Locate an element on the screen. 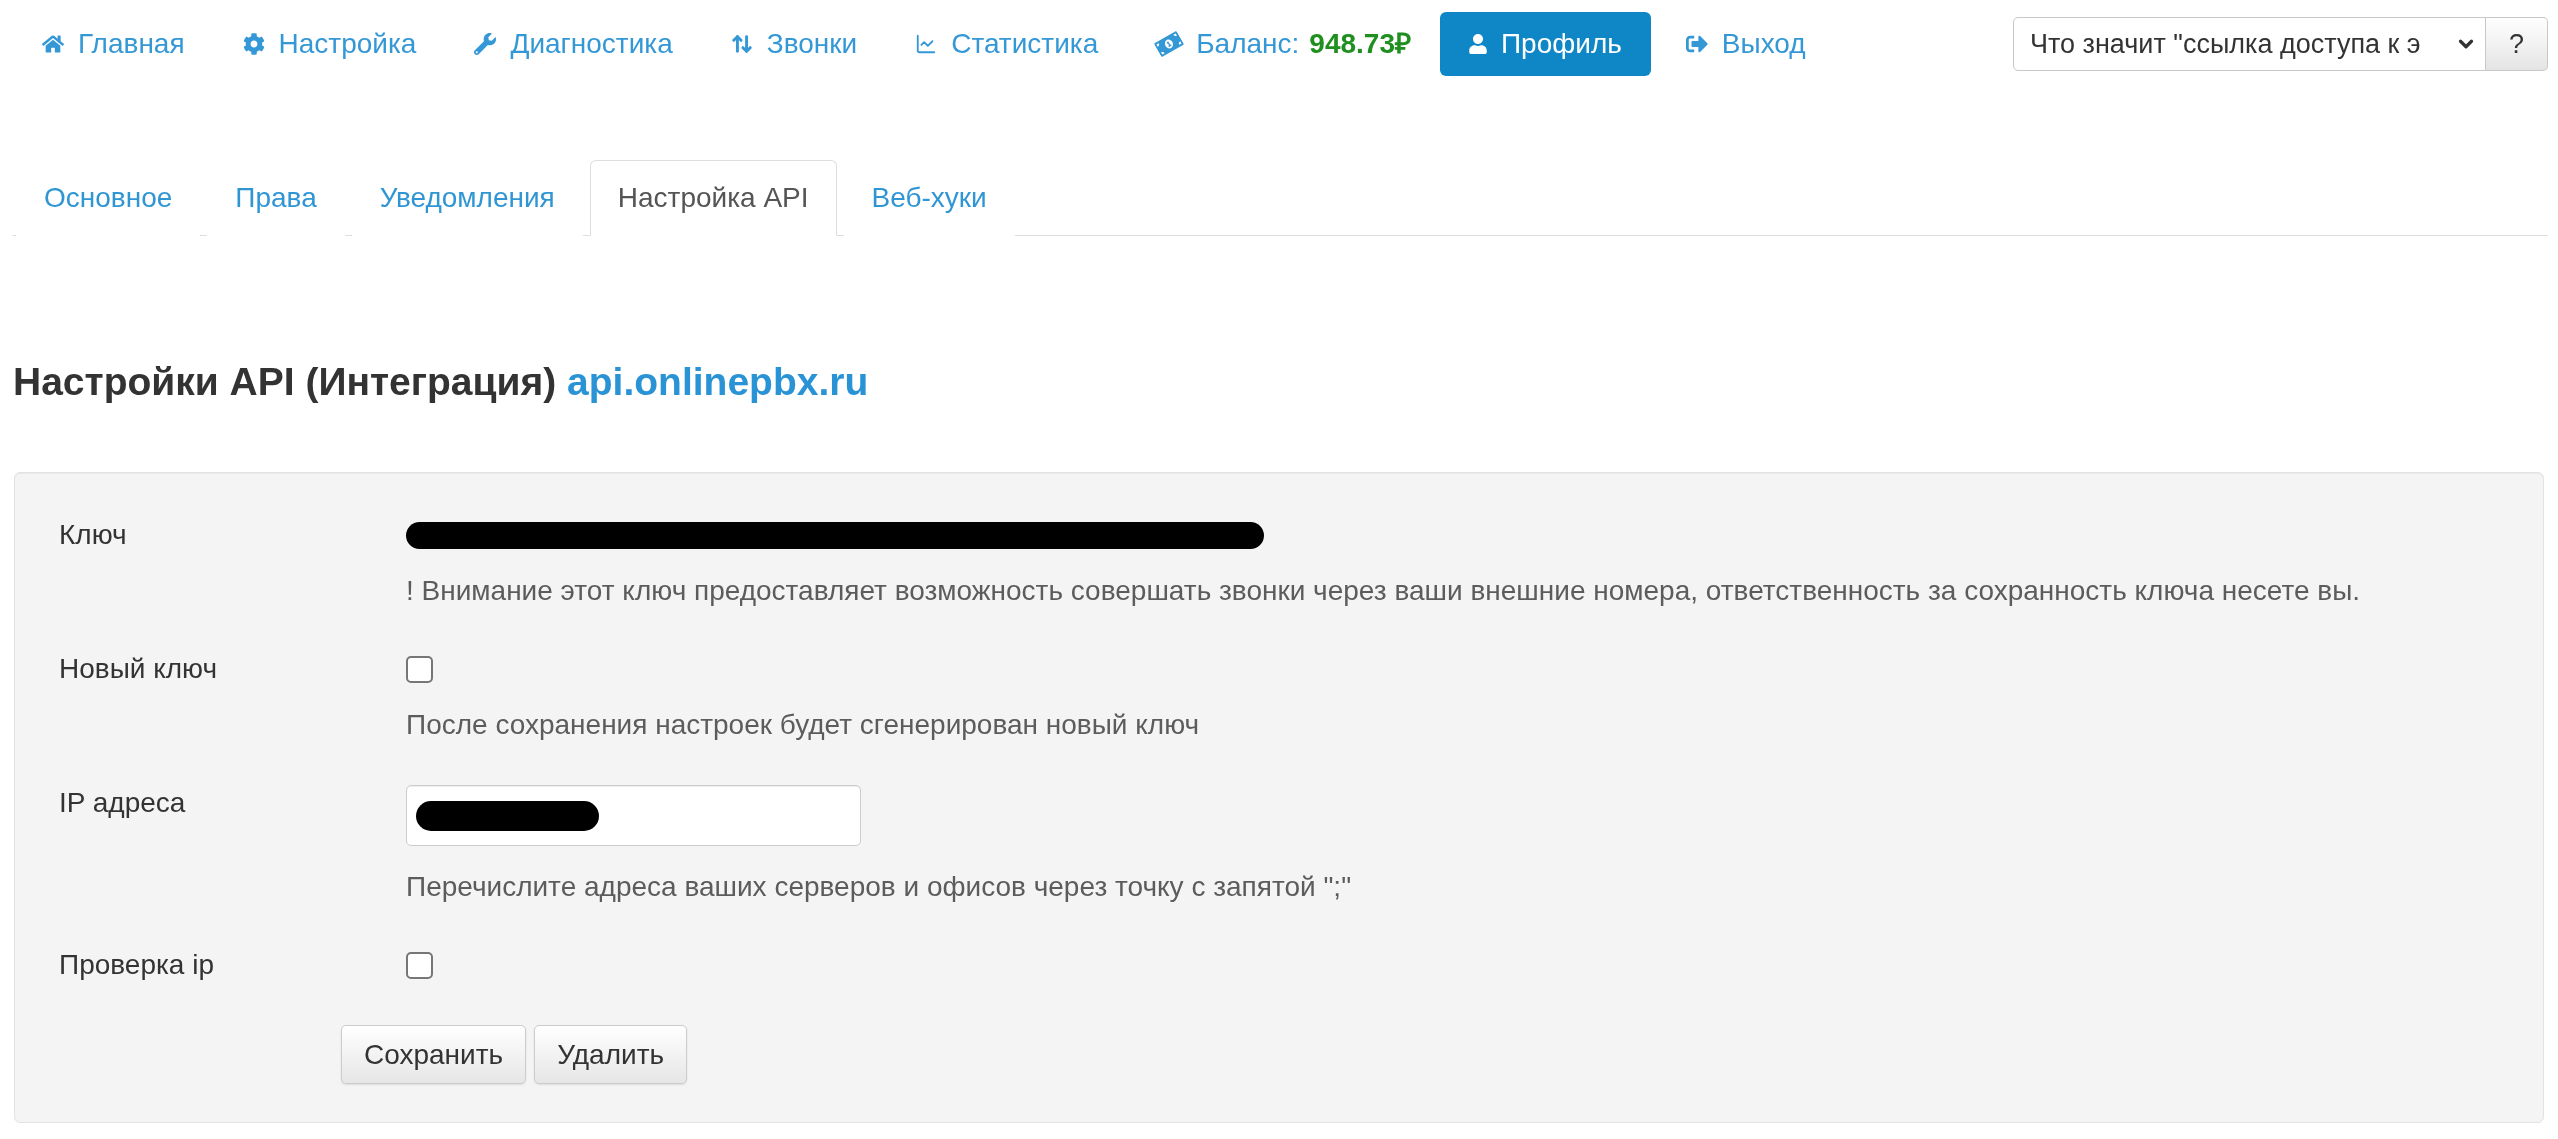 This screenshot has height=1139, width=2558. help-text: Перечислите адреса ваших серверов и офисов через точку с запятой ";" is located at coordinates (879, 887).